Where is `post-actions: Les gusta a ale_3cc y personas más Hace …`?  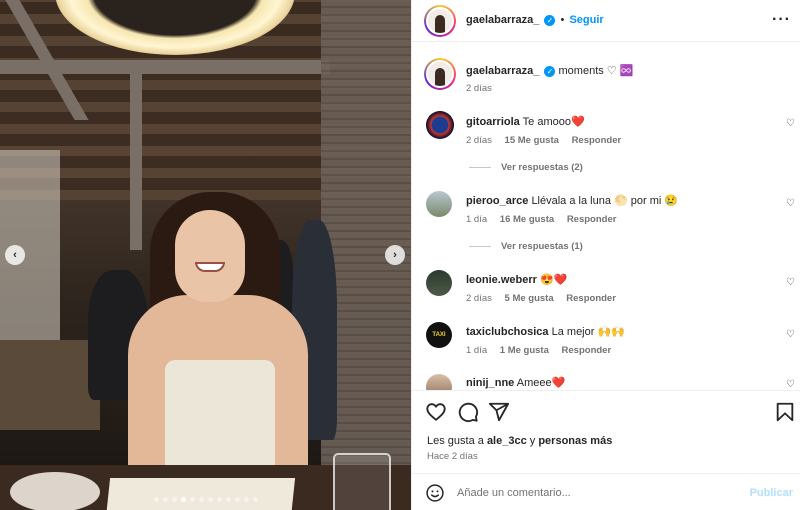
post-actions: Les gusta a ale_3cc y personas más Hace … is located at coordinates (606, 450).